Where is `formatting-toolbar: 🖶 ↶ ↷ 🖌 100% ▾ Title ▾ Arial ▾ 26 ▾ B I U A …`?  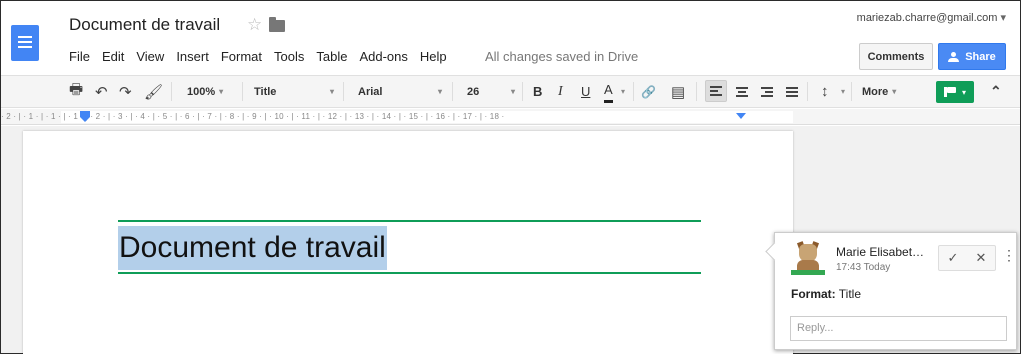 formatting-toolbar: 🖶 ↶ ↷ 🖌 100% ▾ Title ▾ Arial ▾ 26 ▾ B I U A … is located at coordinates (510, 91).